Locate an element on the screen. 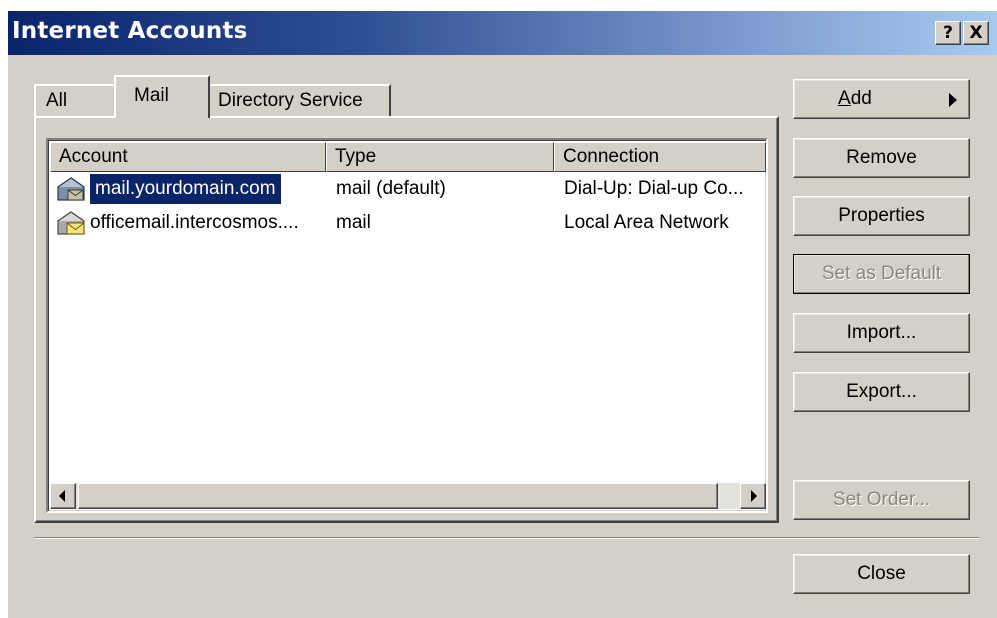 This screenshot has width=997, height=618. tab-all: All is located at coordinates (76, 101).